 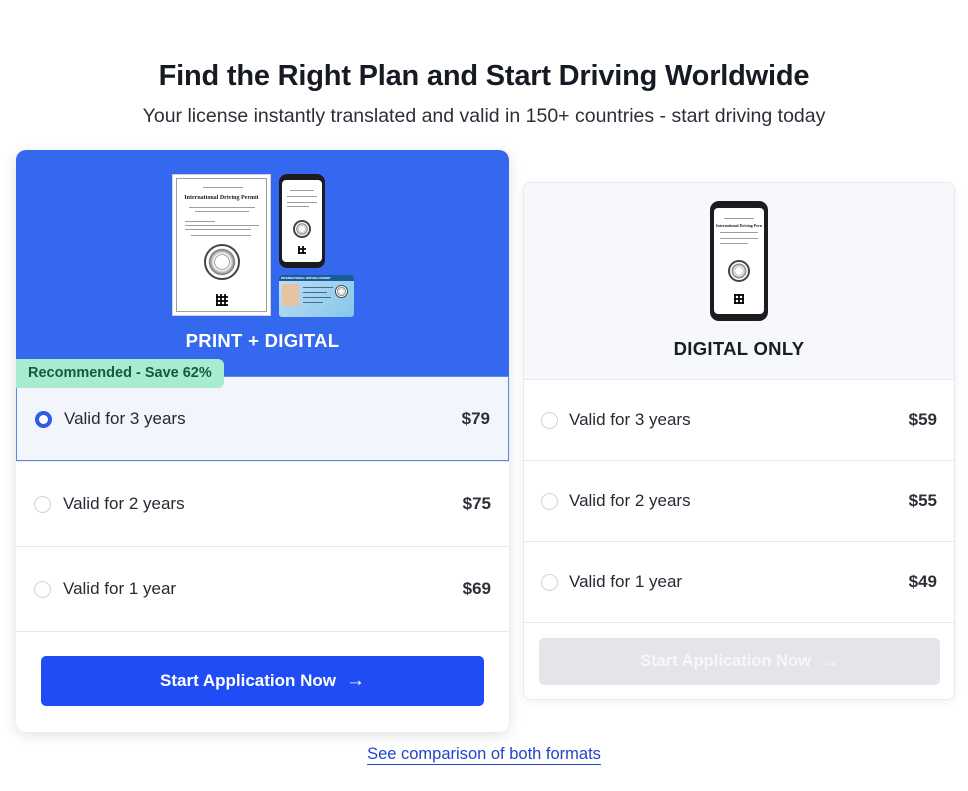 What do you see at coordinates (922, 419) in the screenshot?
I see `option-price: $59` at bounding box center [922, 419].